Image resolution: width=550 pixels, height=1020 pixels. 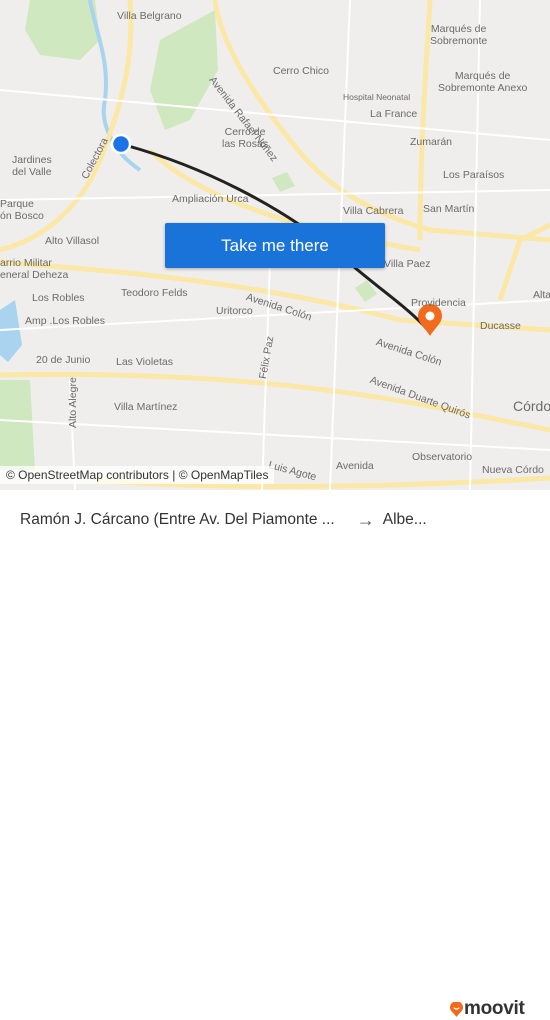 I want to click on map-label: La France, so click(x=394, y=114).